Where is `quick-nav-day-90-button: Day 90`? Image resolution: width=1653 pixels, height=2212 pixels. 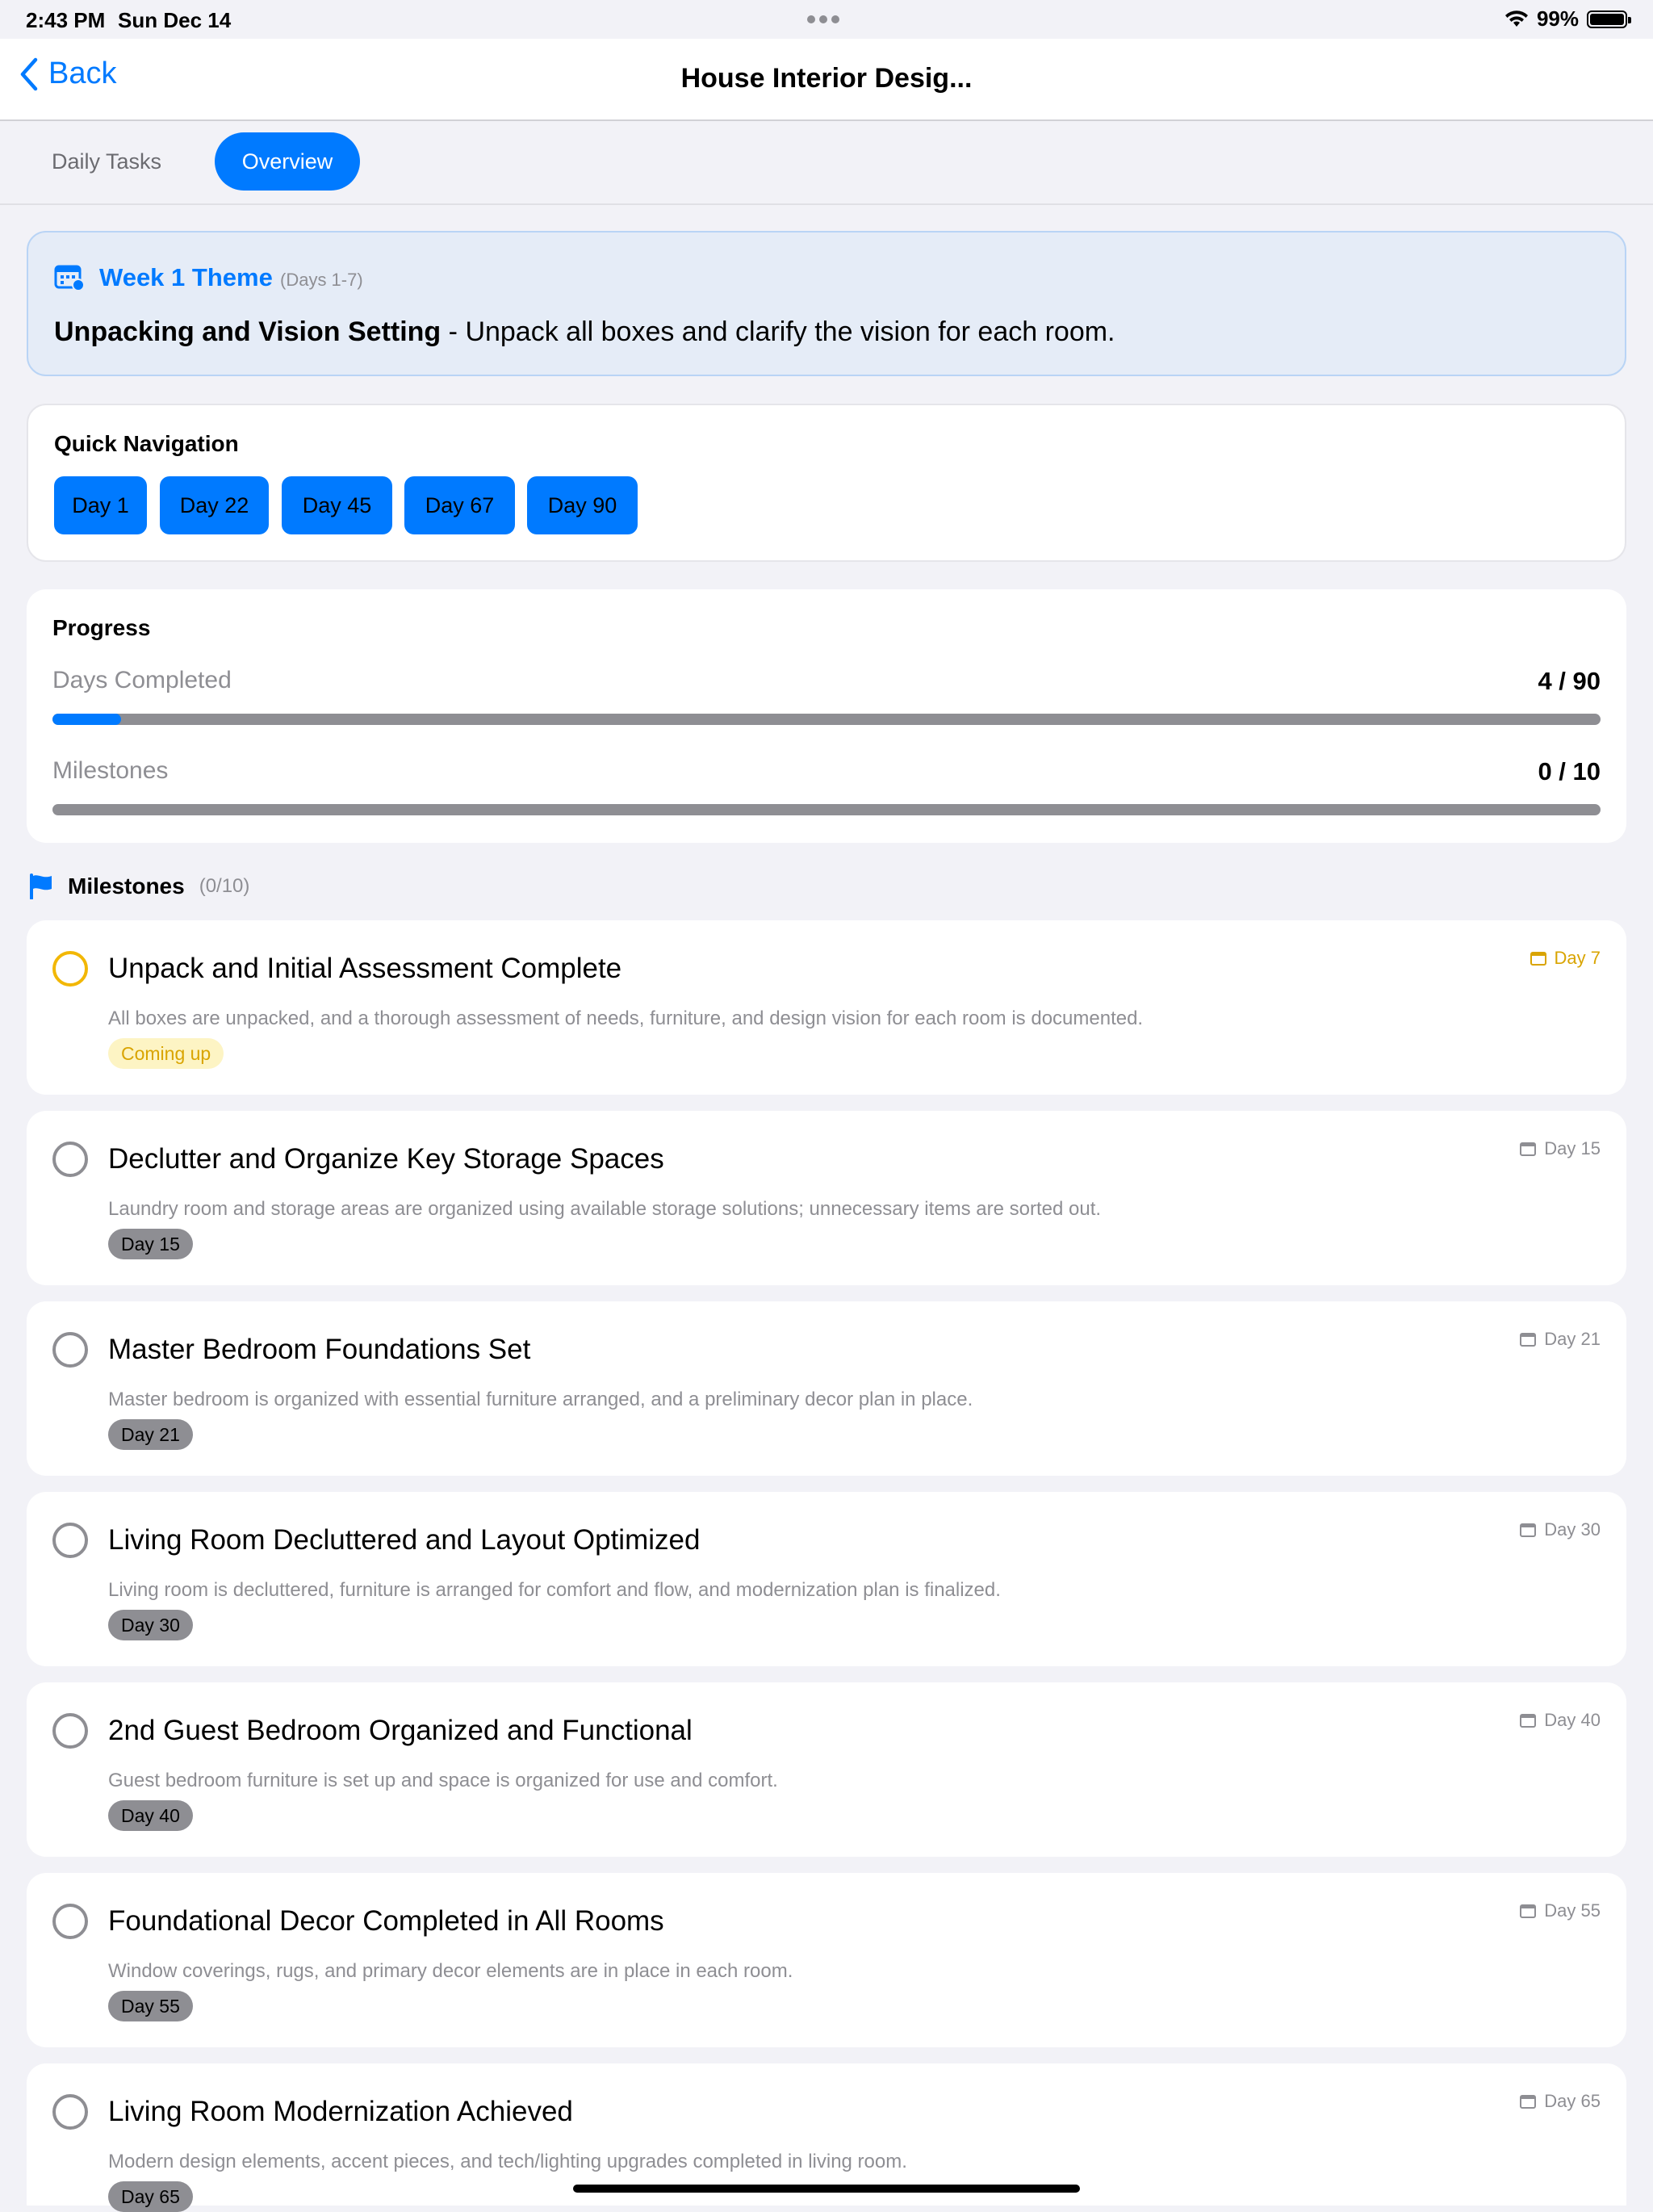
quick-nav-day-90-button: Day 90 is located at coordinates (582, 505).